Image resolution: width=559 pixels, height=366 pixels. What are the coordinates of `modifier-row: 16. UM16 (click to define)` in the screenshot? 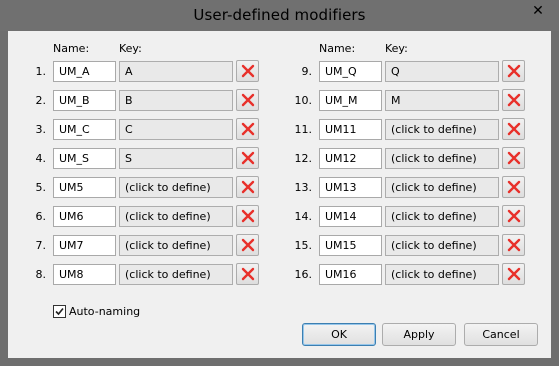 It's located at (404, 274).